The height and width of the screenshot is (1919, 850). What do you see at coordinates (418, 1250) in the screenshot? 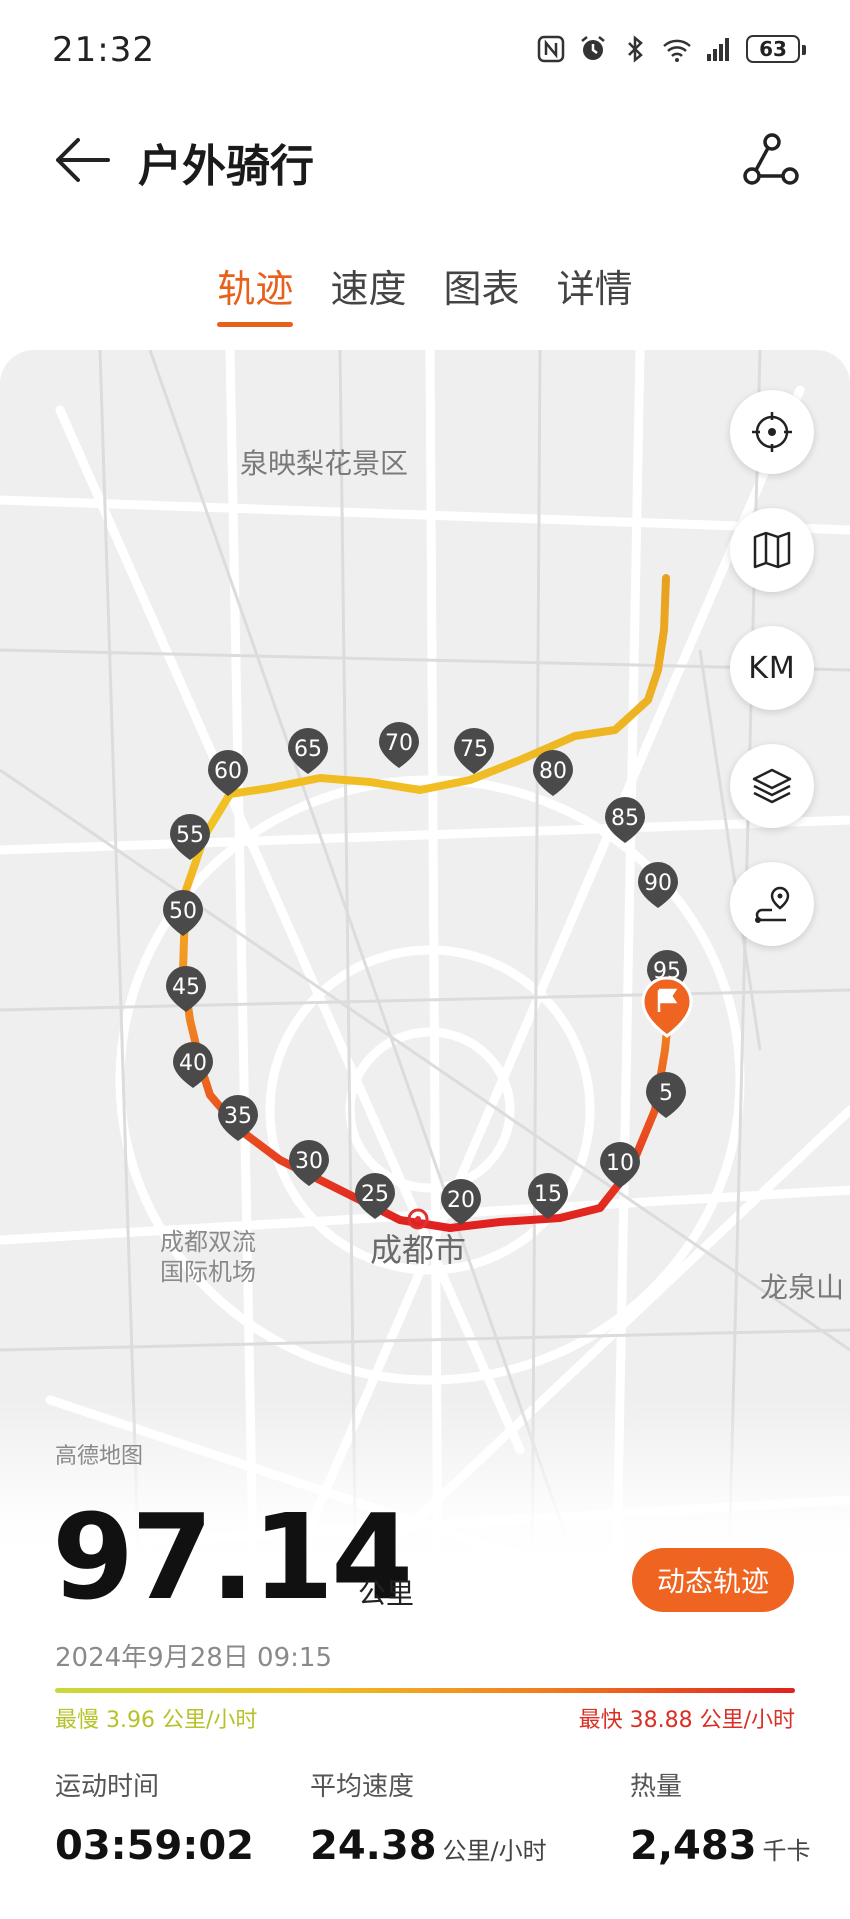
I see `map-label-city: 成都市` at bounding box center [418, 1250].